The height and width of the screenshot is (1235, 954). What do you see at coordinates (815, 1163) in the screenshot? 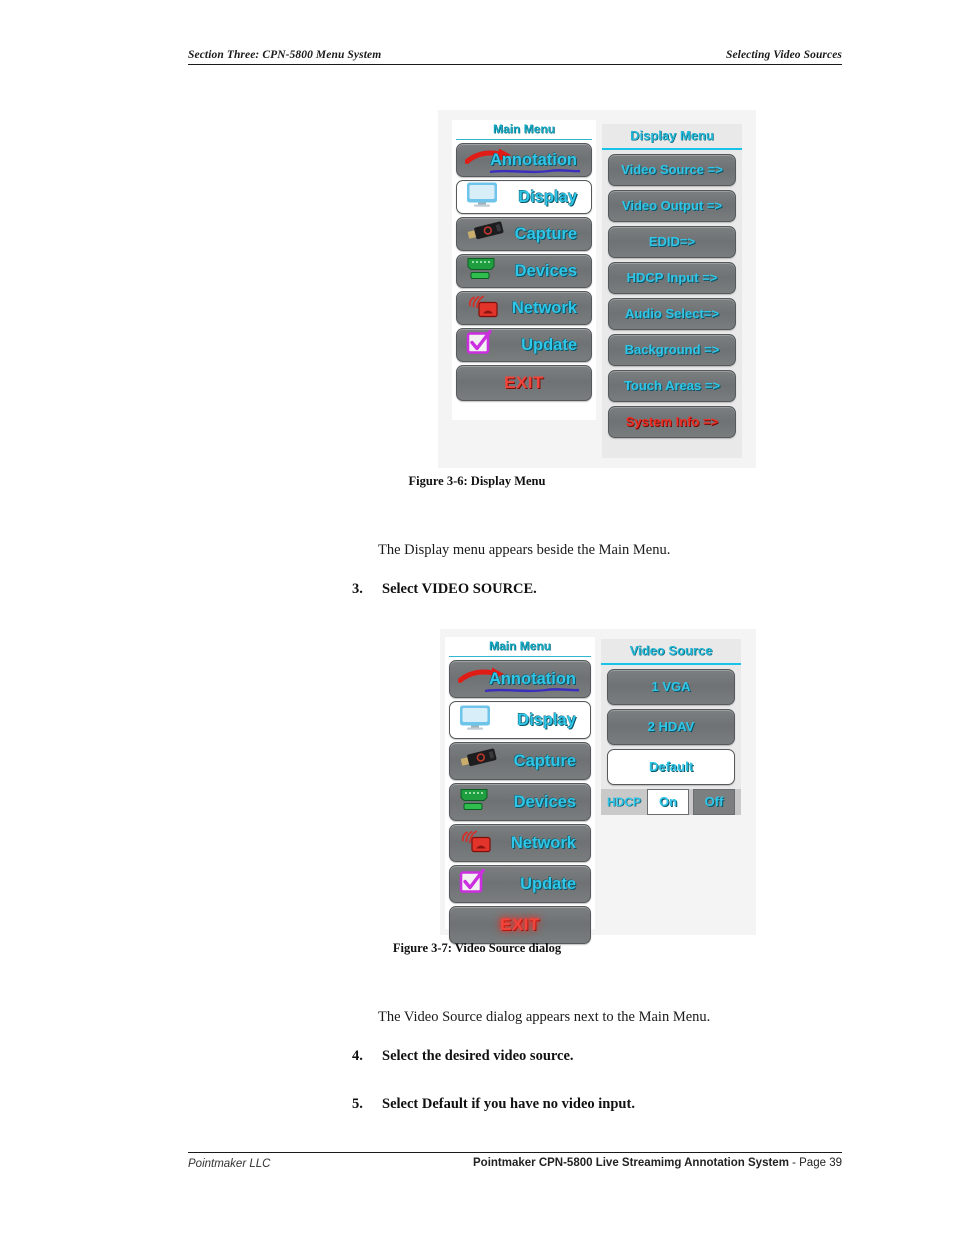
I see `footer-page-number: - Page 39` at bounding box center [815, 1163].